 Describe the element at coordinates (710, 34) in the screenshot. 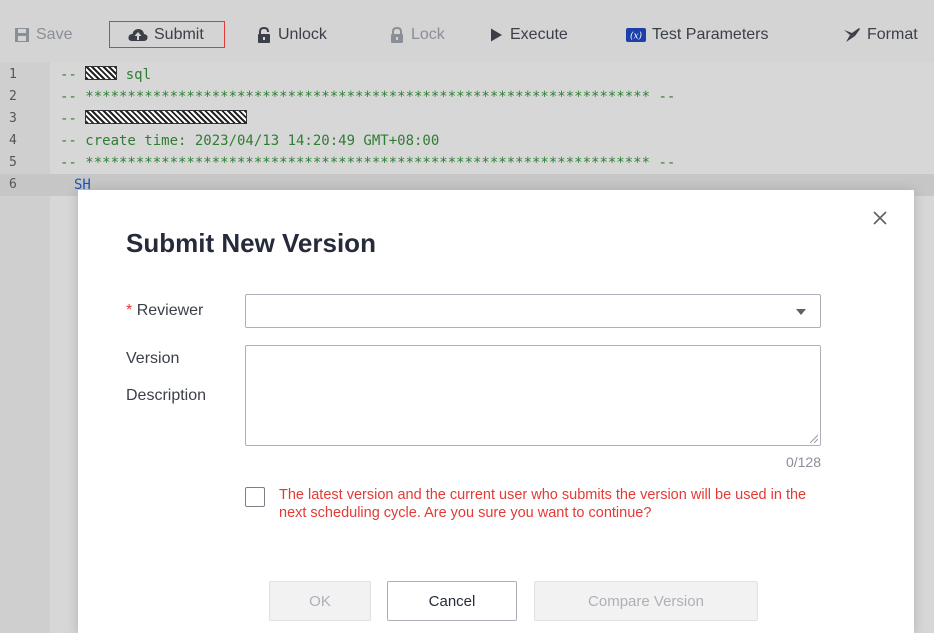

I see `test-parameters-label: Test Parameters` at that location.